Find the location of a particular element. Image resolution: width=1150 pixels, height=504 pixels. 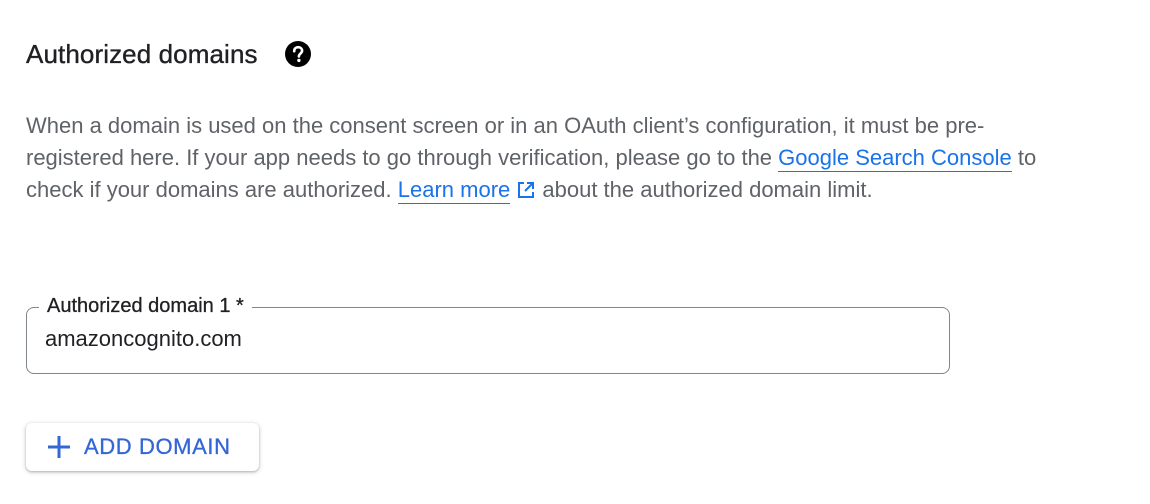

add-domain-label: ADD DOMAIN is located at coordinates (157, 446).